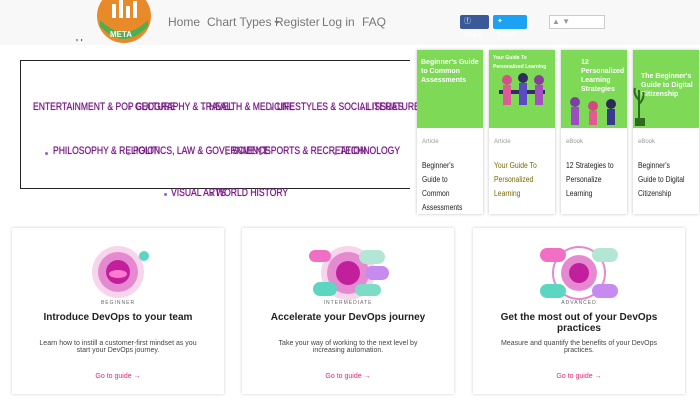  Describe the element at coordinates (450, 89) in the screenshot. I see `guide-thumbnail: Beginner's Guide to Common Assessments` at that location.